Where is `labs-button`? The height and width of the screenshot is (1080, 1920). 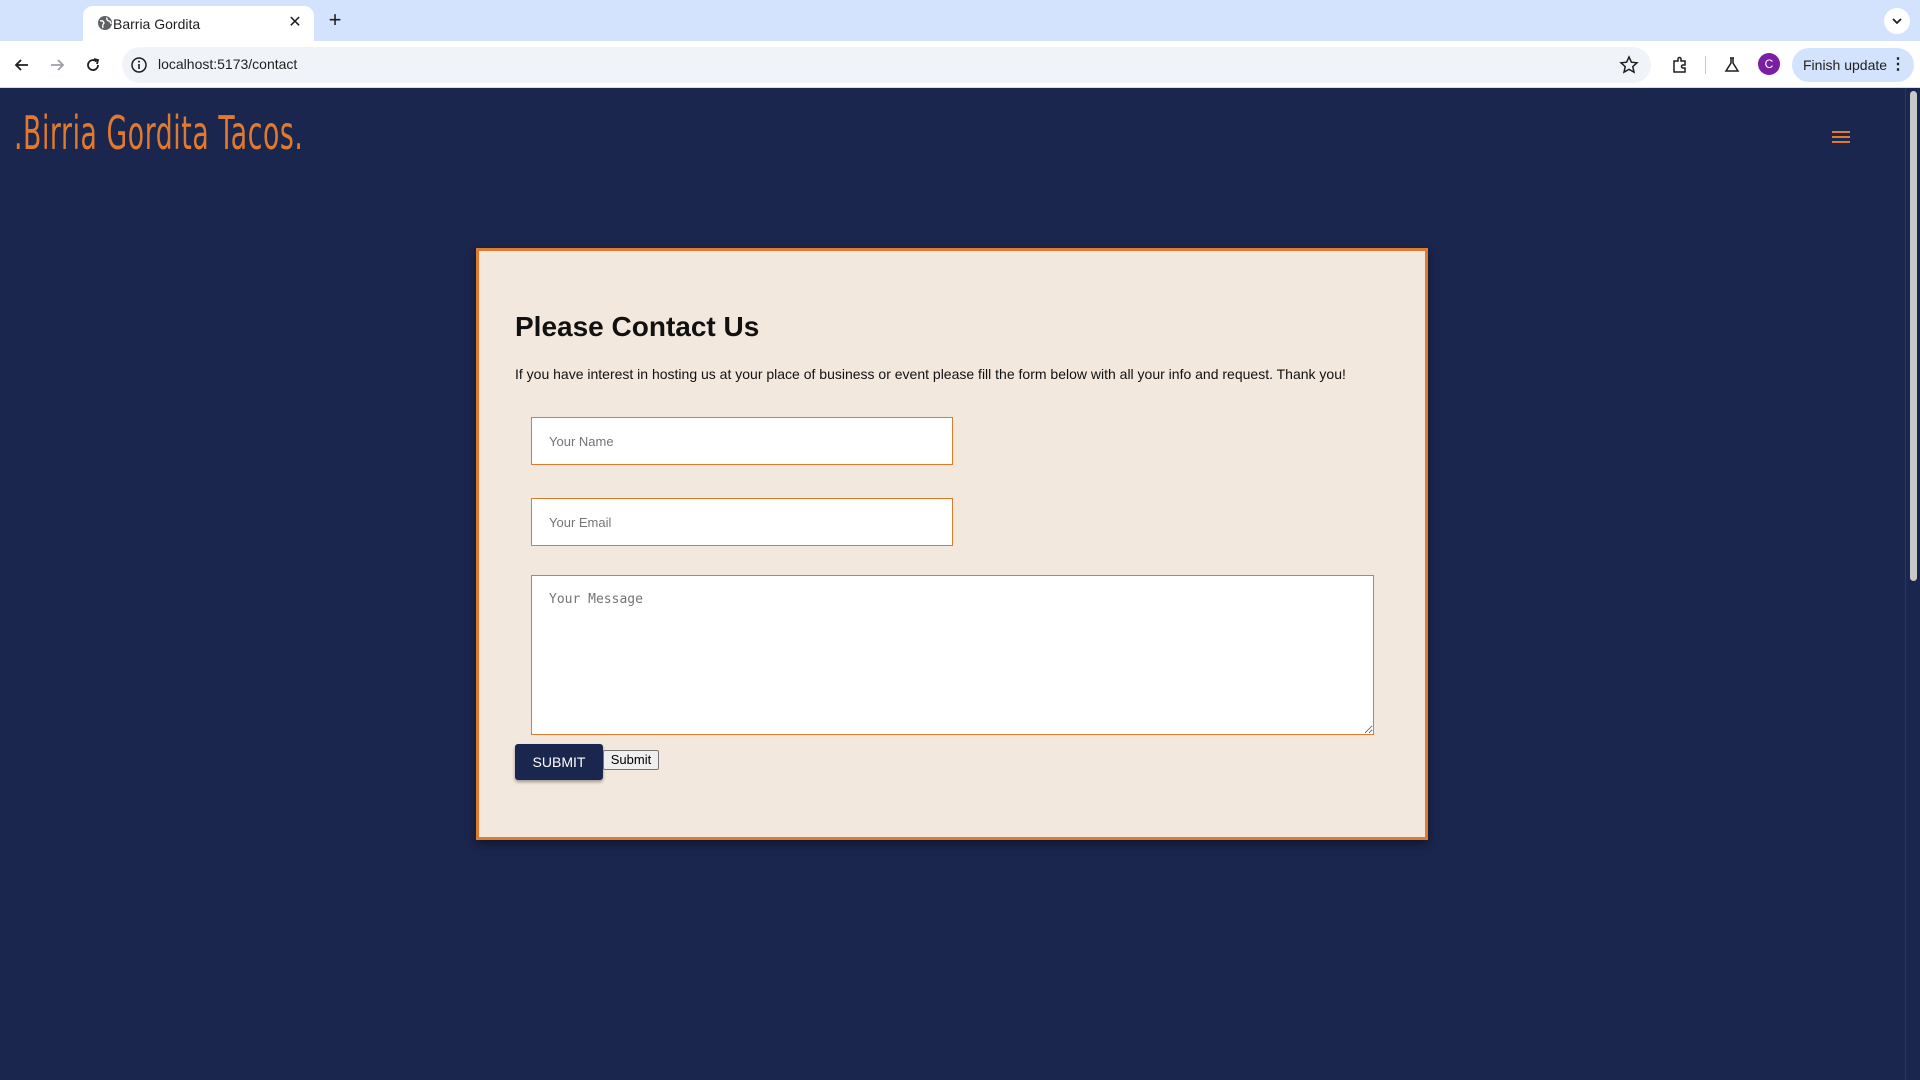 labs-button is located at coordinates (1732, 65).